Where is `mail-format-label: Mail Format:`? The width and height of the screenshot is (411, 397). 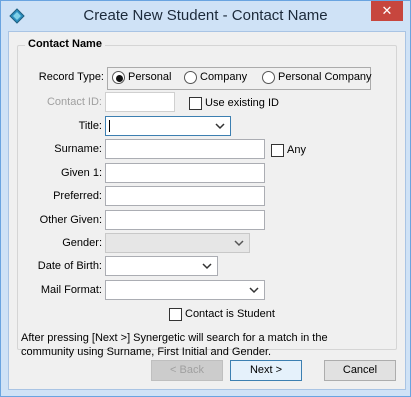 mail-format-label: Mail Format: is located at coordinates (71, 290).